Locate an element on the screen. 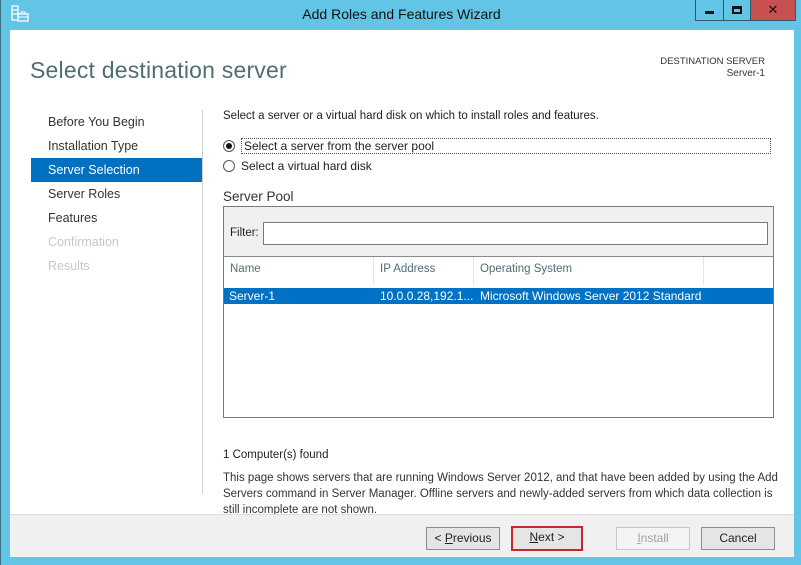 This screenshot has height=565, width=801. title-bar: Add Roles and Features Wizard ✕ is located at coordinates (401, 15).